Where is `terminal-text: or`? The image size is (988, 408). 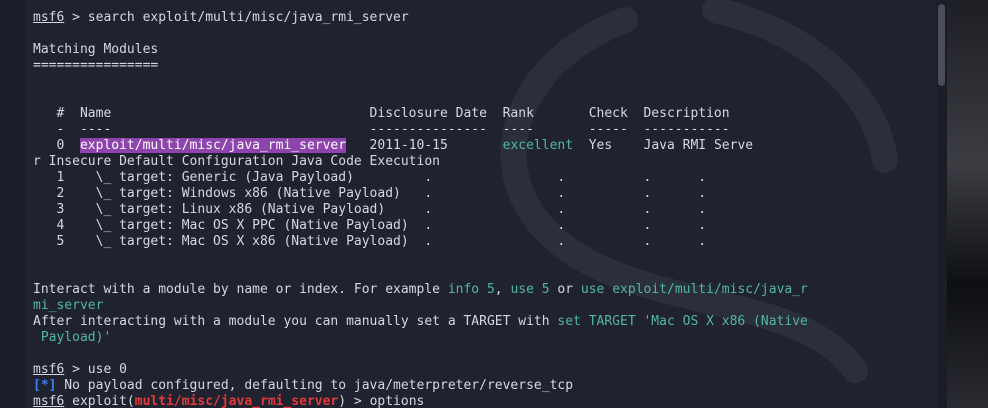 terminal-text: or is located at coordinates (565, 289).